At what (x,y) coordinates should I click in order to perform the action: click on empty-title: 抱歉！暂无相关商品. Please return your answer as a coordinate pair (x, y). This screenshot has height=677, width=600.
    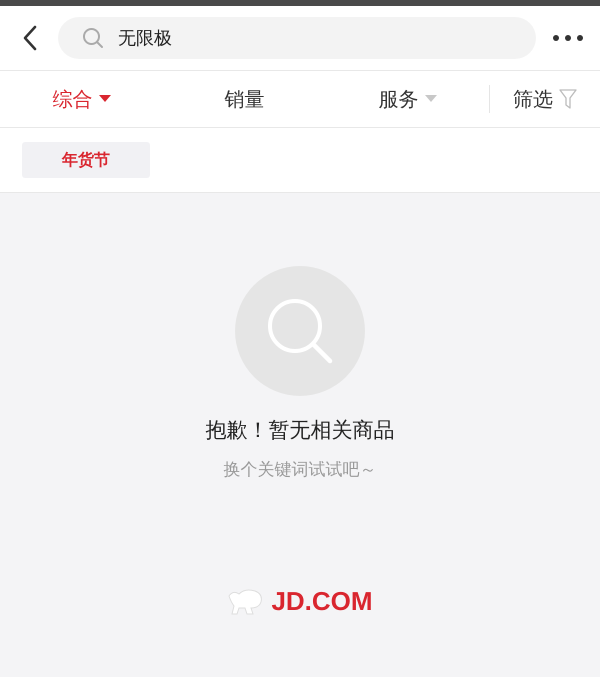
    Looking at the image, I should click on (300, 430).